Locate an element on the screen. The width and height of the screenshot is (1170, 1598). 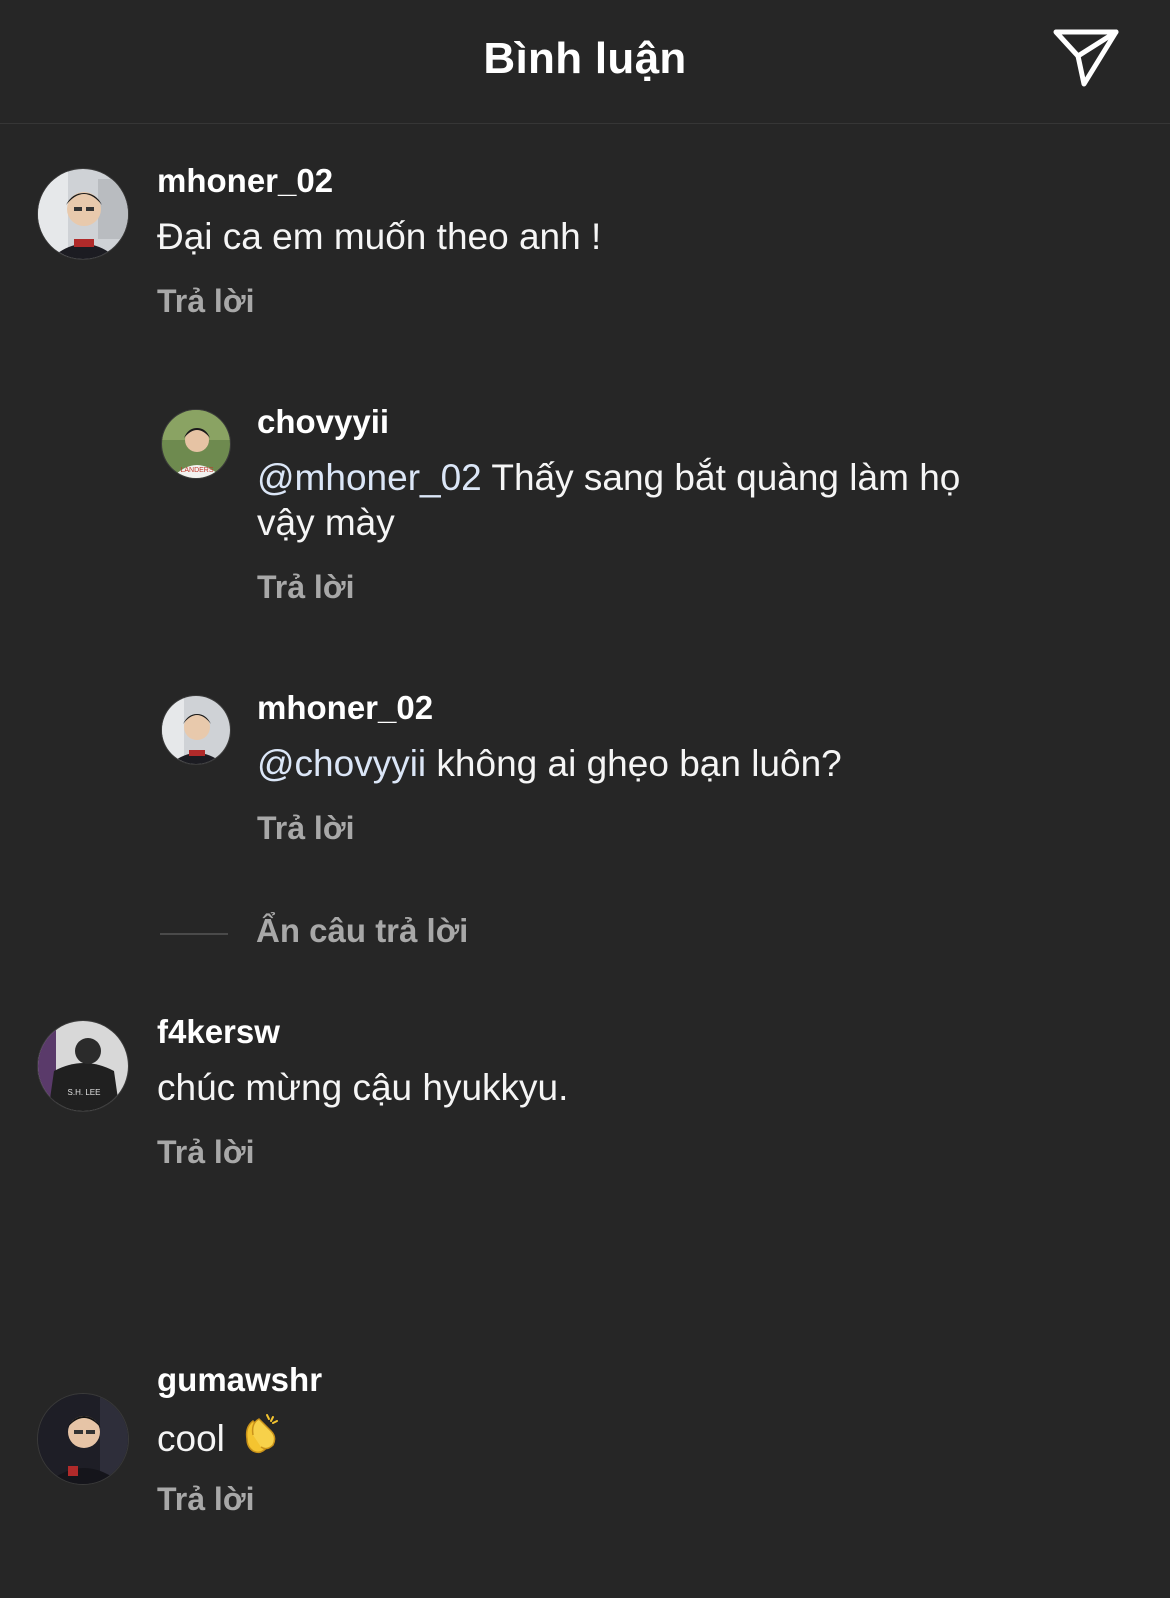
hide-replies-button: Ẩn câu trả lời is located at coordinates (362, 931).